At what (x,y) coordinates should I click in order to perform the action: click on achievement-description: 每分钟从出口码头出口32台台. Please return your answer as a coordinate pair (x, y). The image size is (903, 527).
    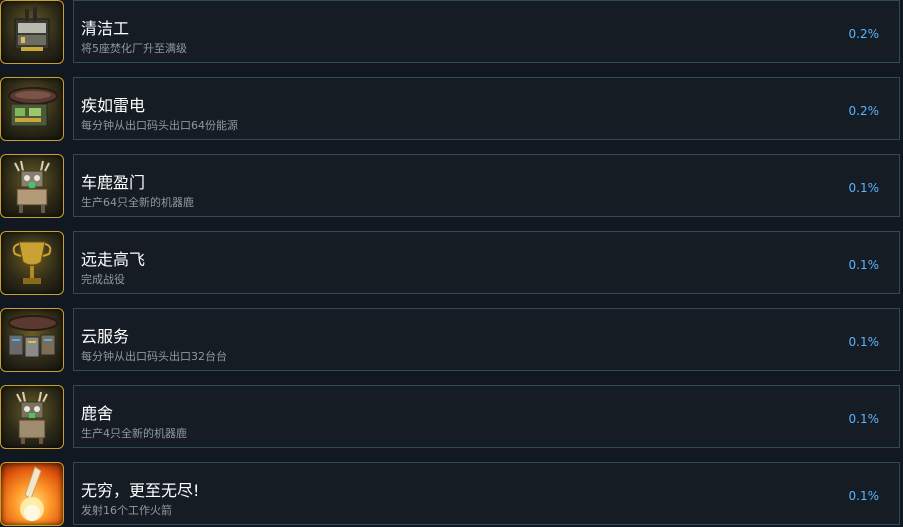
    Looking at the image, I should click on (154, 356).